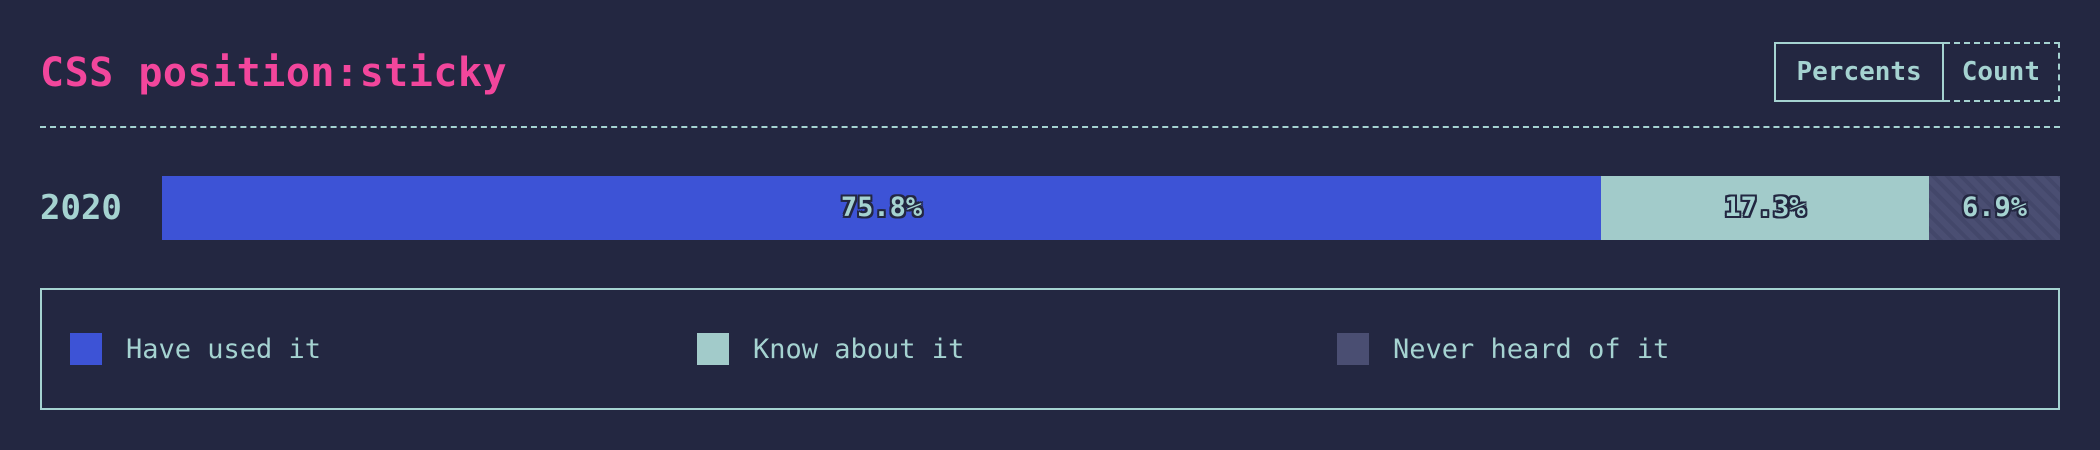 Image resolution: width=2100 pixels, height=450 pixels. What do you see at coordinates (881, 207) in the screenshot?
I see `bar-segment-label-1: 75.8%` at bounding box center [881, 207].